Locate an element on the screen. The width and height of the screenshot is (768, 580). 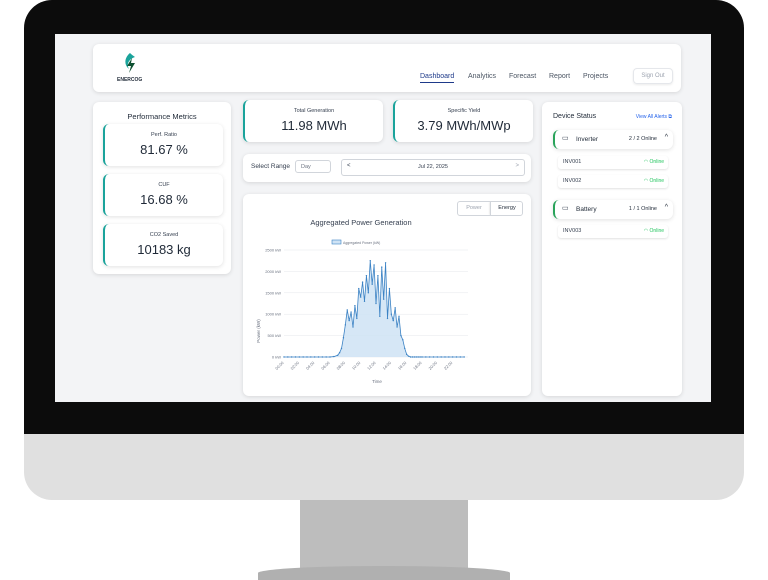
x-tick-label: 12:00 is located at coordinates (371, 365).